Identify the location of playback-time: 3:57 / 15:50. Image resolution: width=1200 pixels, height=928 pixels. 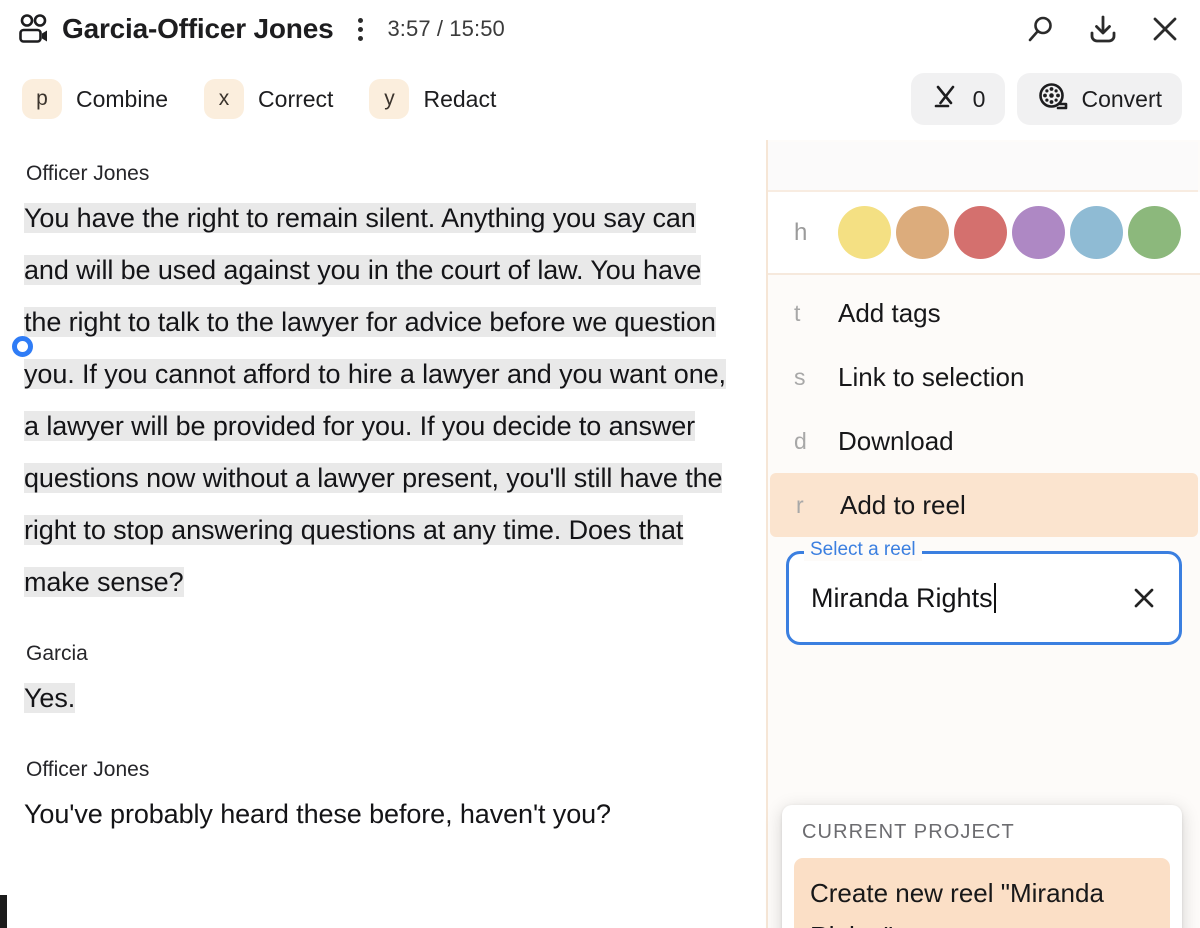
(446, 28).